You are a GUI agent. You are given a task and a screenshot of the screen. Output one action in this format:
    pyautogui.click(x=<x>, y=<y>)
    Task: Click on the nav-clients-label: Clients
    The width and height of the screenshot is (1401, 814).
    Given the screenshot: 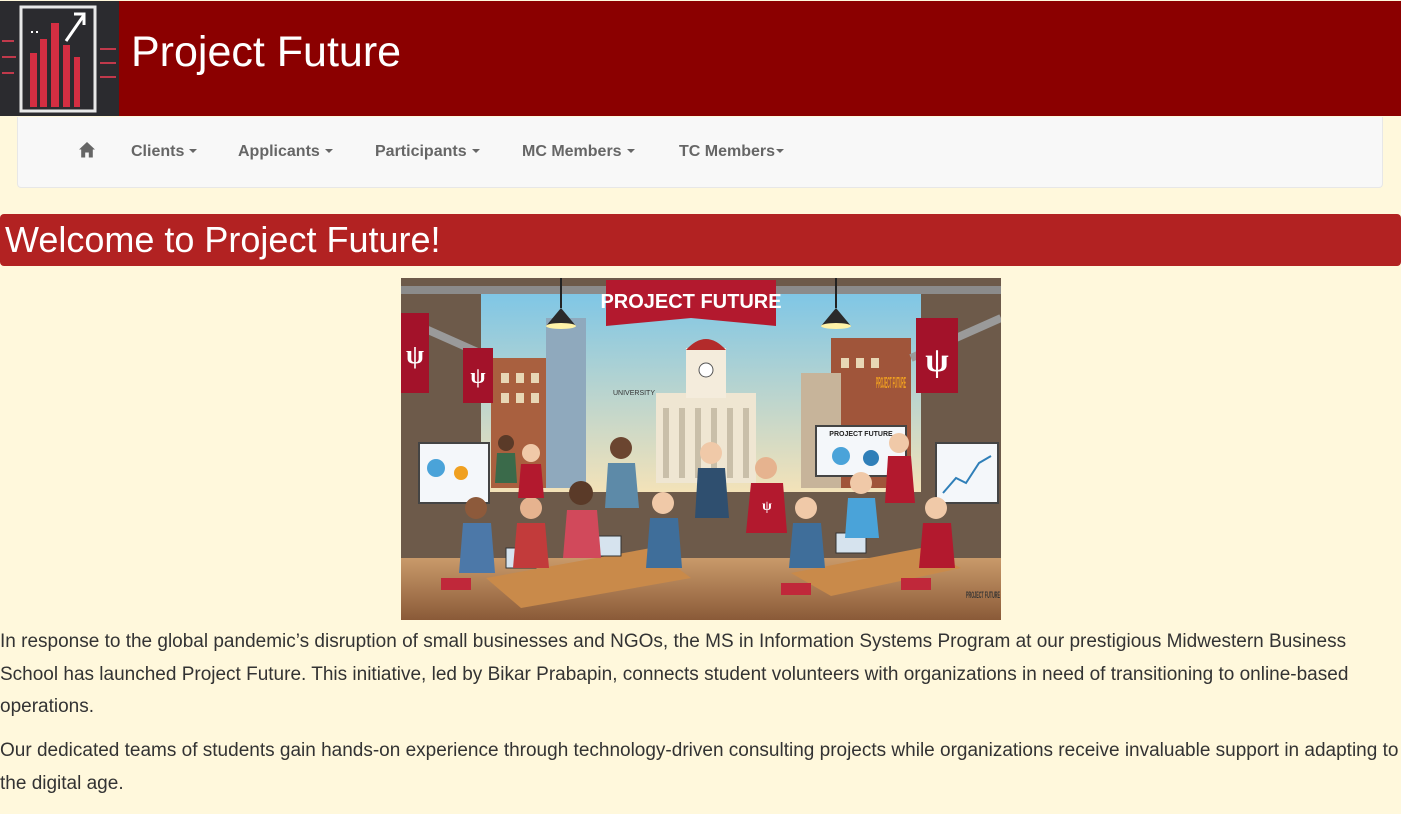 What is the action you would take?
    pyautogui.click(x=158, y=151)
    